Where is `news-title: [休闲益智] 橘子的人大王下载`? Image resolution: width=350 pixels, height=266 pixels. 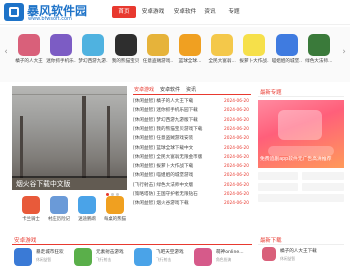 news-title: [休闲益智] 橘子的人大王下载 is located at coordinates (163, 101).